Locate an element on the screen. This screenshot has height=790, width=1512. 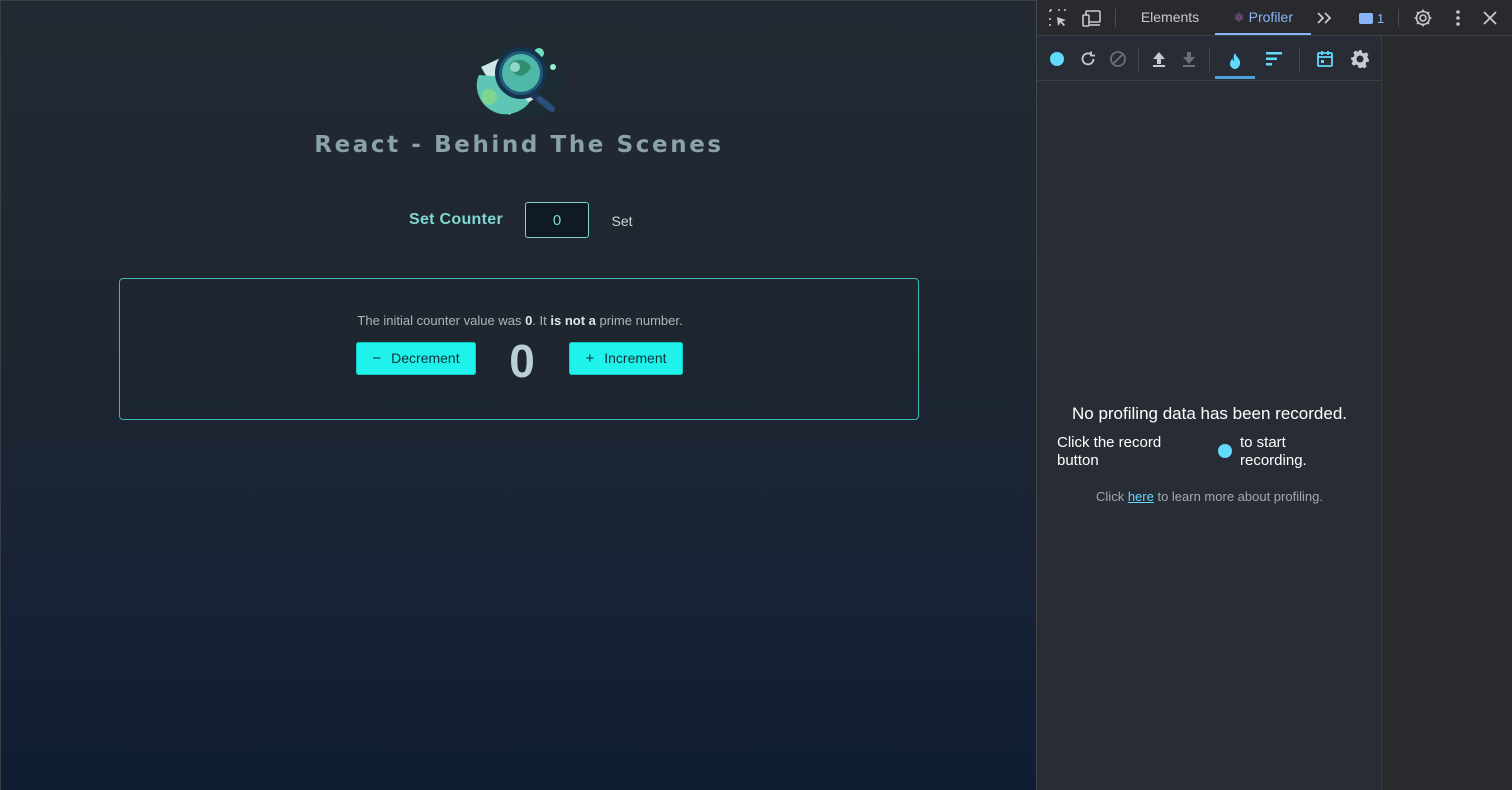
record-dot-icon is located at coordinates (1225, 451).